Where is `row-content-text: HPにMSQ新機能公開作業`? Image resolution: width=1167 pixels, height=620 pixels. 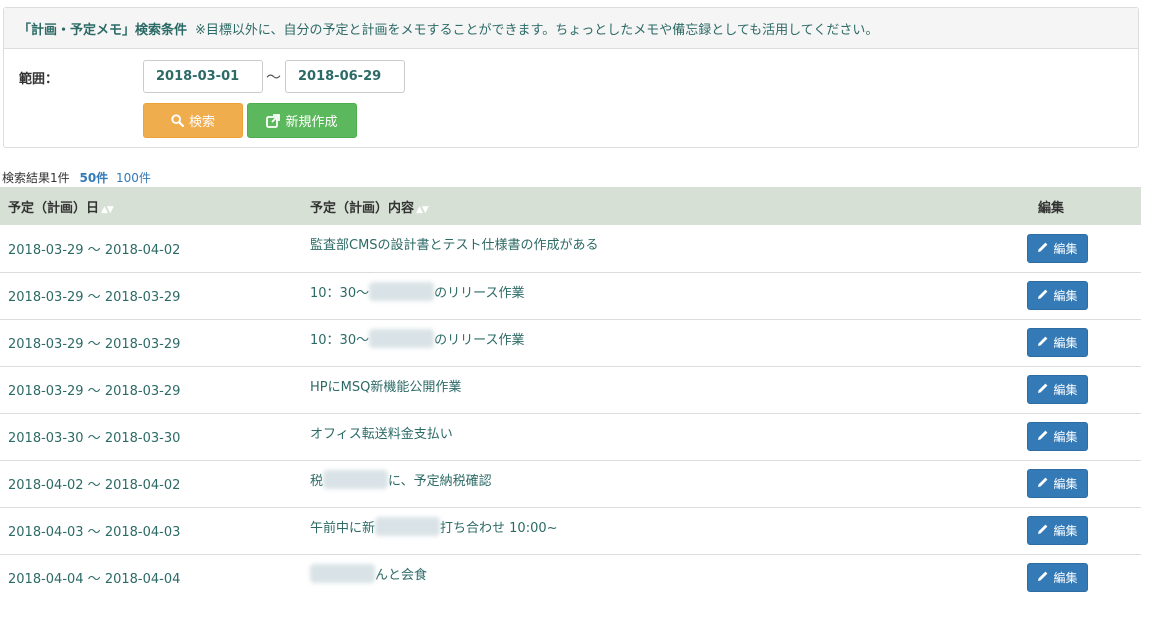
row-content-text: HPにMSQ新機能公開作業 is located at coordinates (386, 387).